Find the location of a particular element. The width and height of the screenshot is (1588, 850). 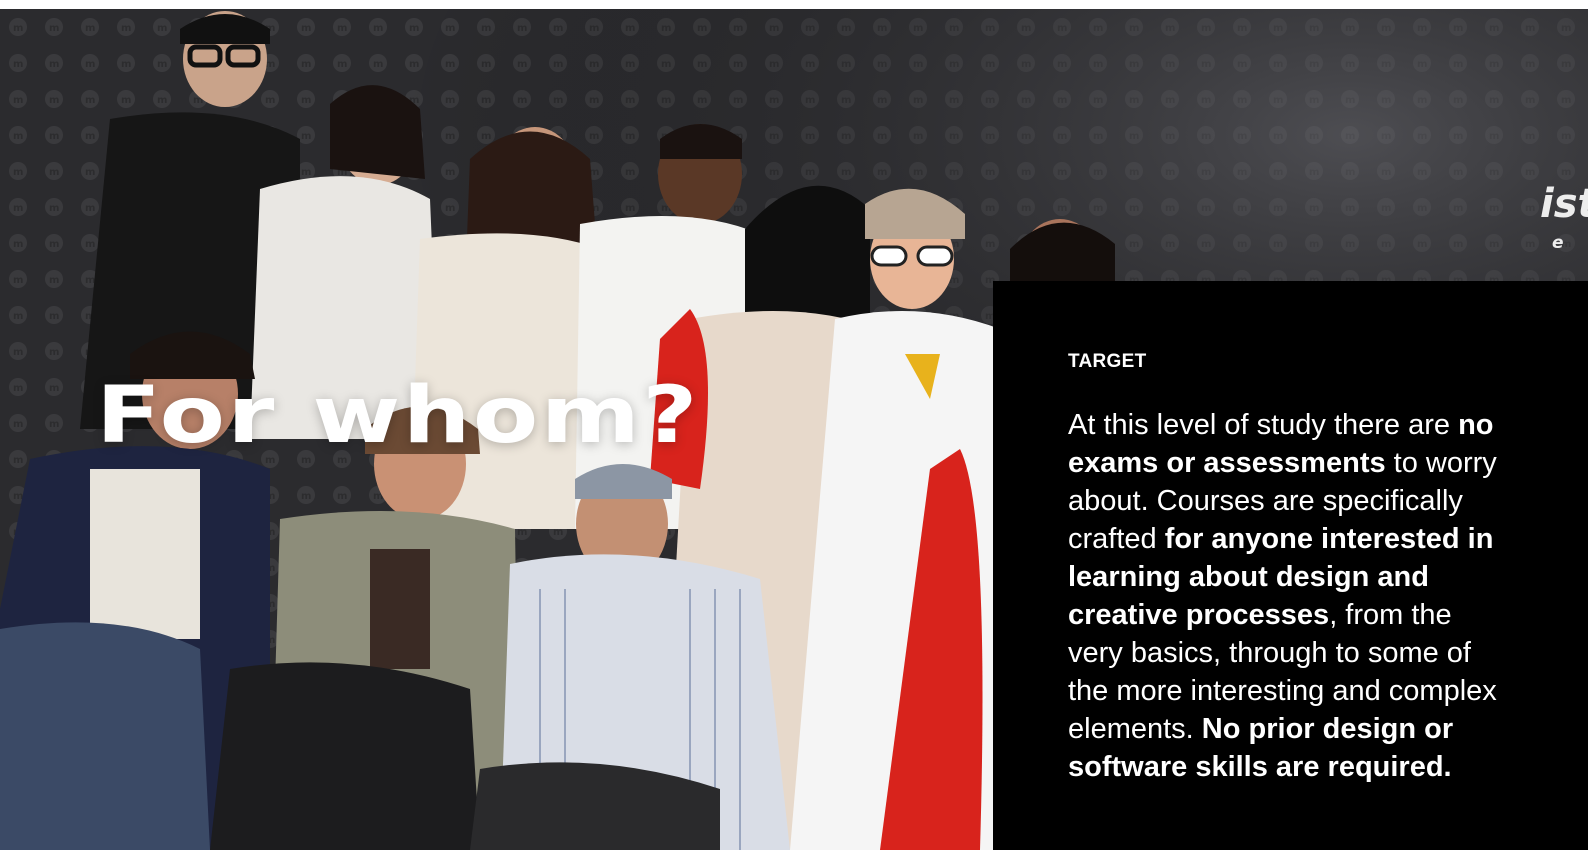

backdrop-logo-subtext: e is located at coordinates (1558, 243).